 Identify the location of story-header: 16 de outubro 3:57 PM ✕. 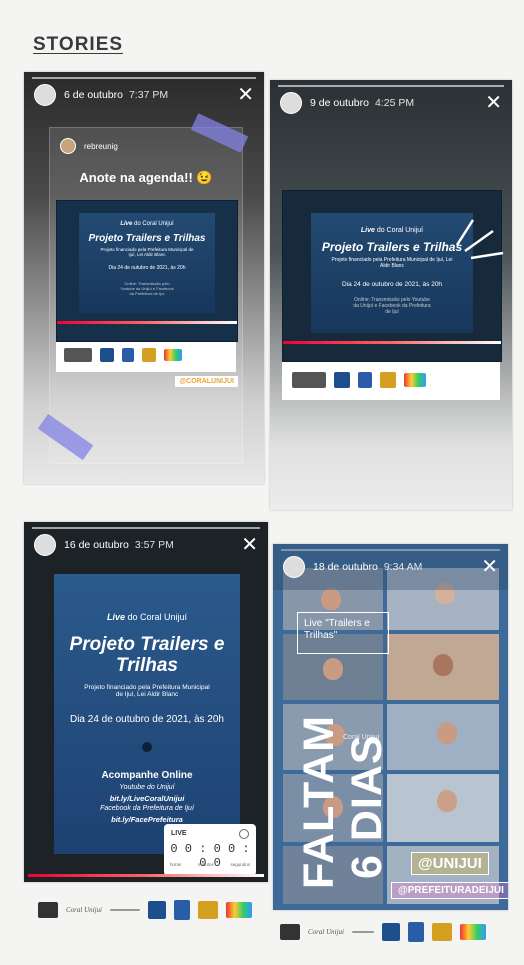
(146, 545).